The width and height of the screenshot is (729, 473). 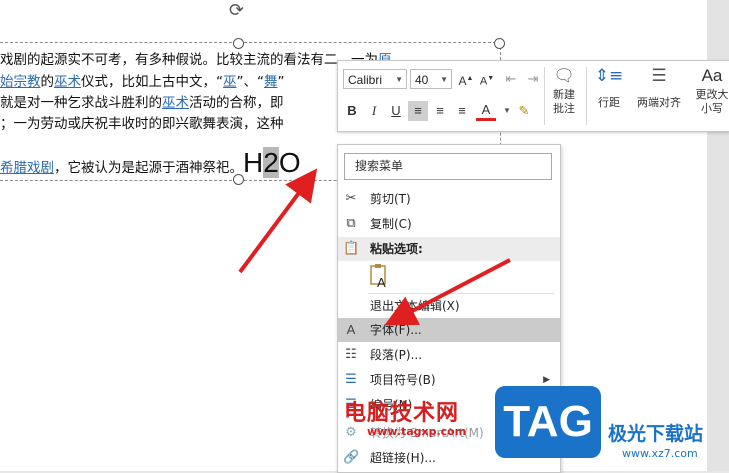 What do you see at coordinates (511, 79) in the screenshot?
I see `decrease-indent-button: ⇤` at bounding box center [511, 79].